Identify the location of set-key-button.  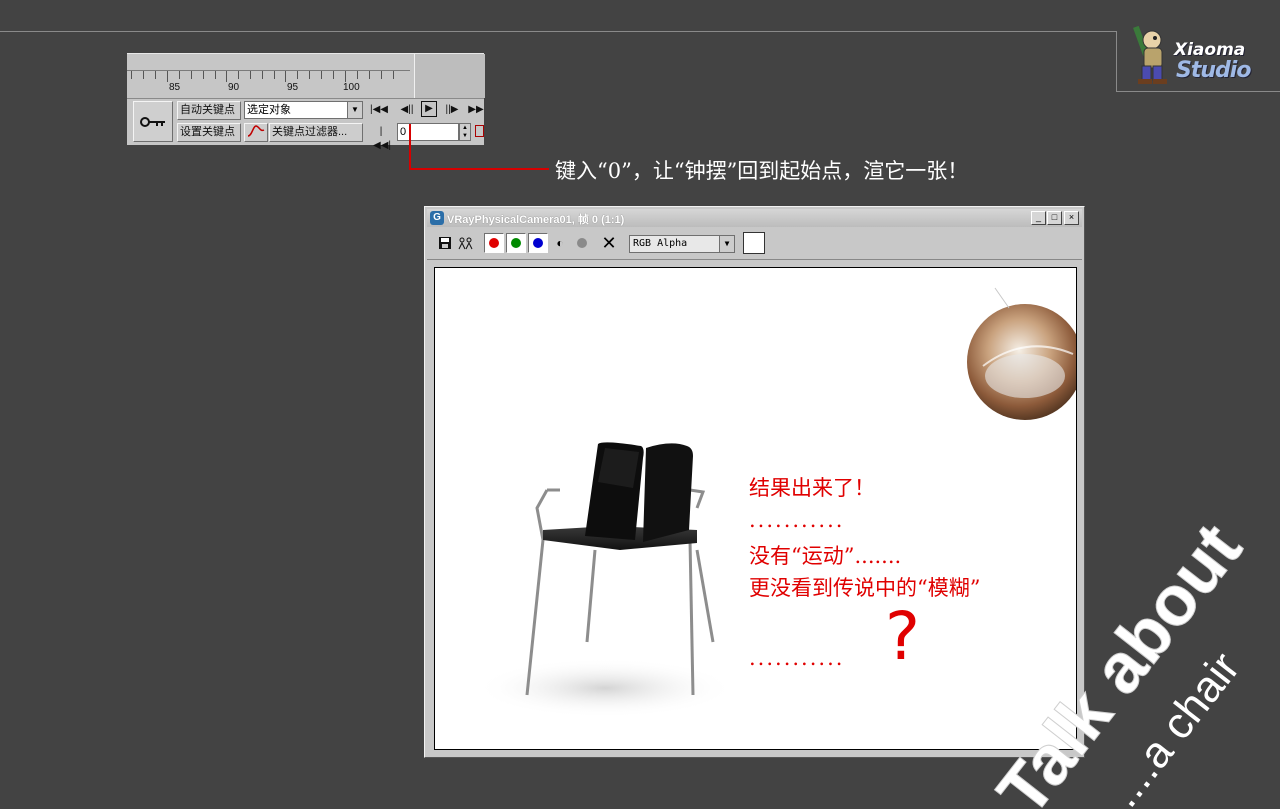
(153, 121).